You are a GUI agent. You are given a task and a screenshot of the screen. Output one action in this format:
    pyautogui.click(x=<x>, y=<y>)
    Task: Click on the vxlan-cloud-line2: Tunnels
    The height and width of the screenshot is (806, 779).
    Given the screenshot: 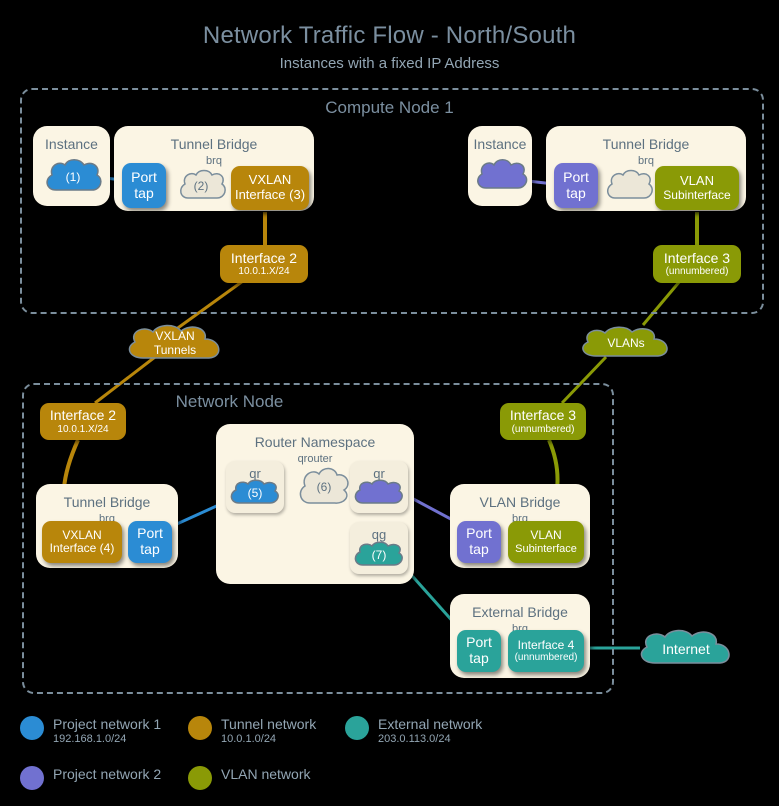 What is the action you would take?
    pyautogui.click(x=175, y=350)
    